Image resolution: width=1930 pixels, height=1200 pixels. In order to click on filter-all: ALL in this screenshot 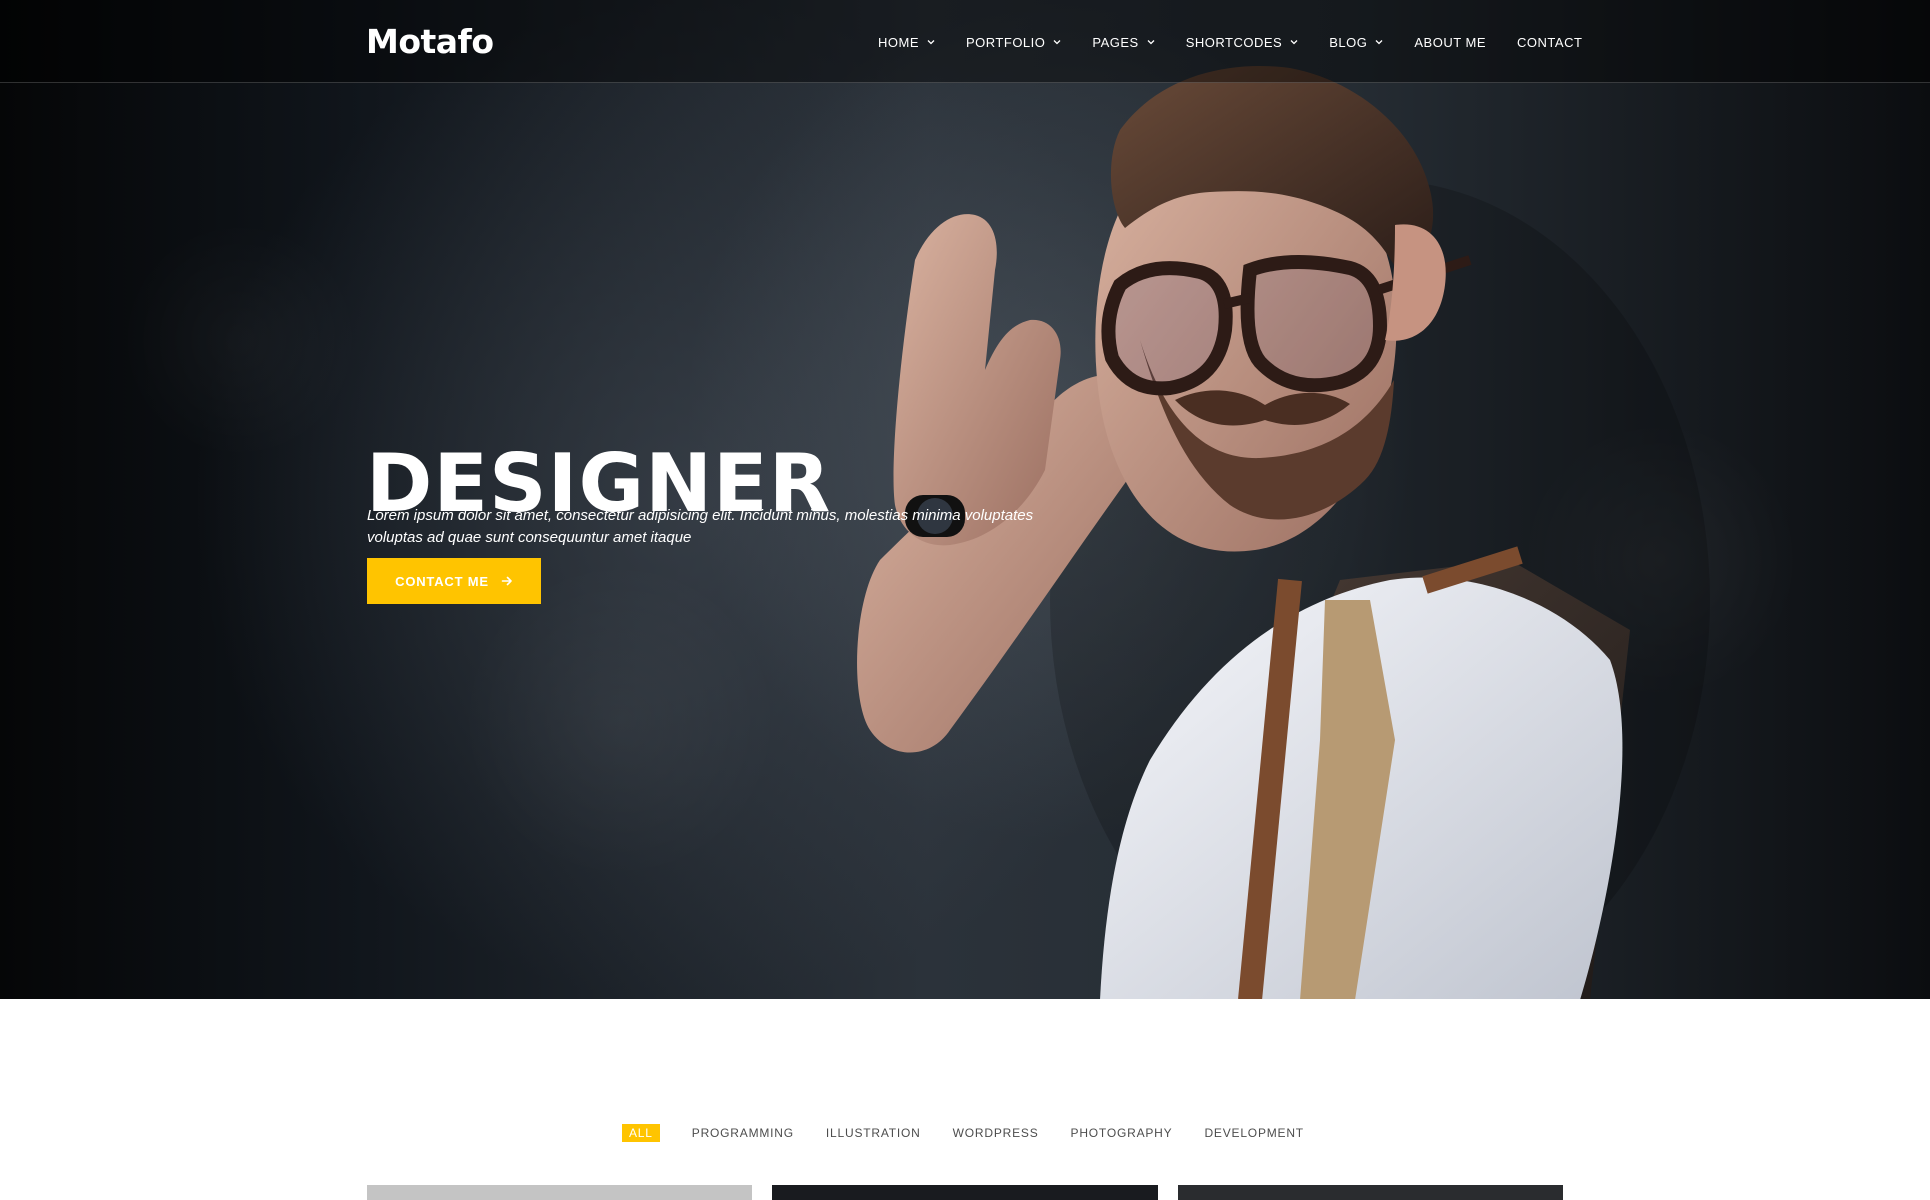, I will do `click(641, 1133)`.